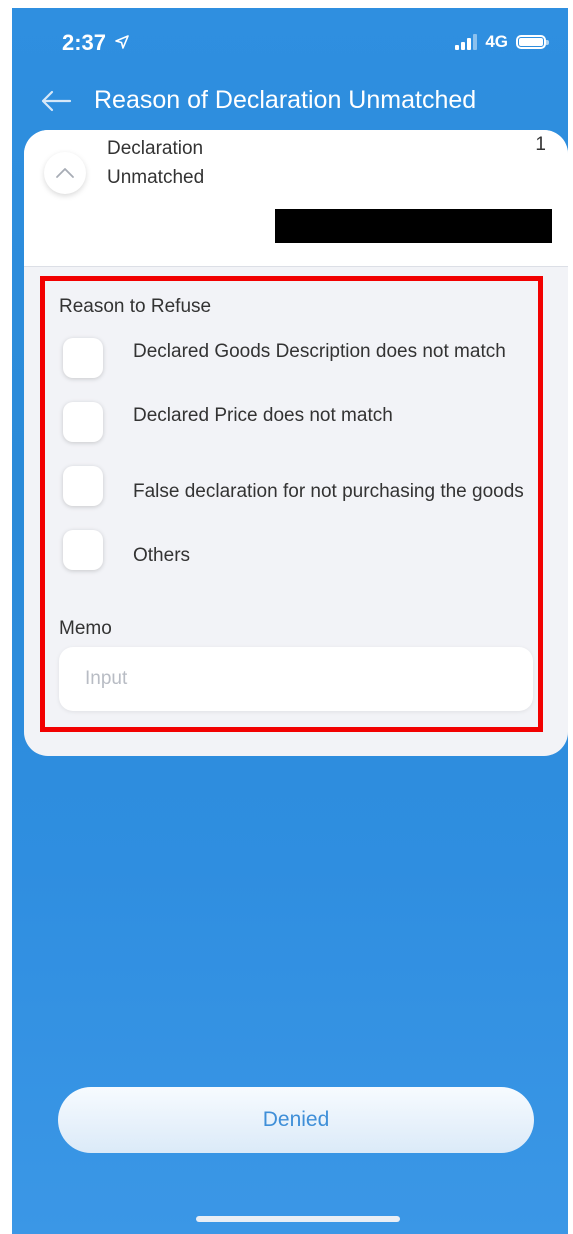 The image size is (573, 1234). I want to click on reason-label: Reason to Refuse, so click(135, 306).